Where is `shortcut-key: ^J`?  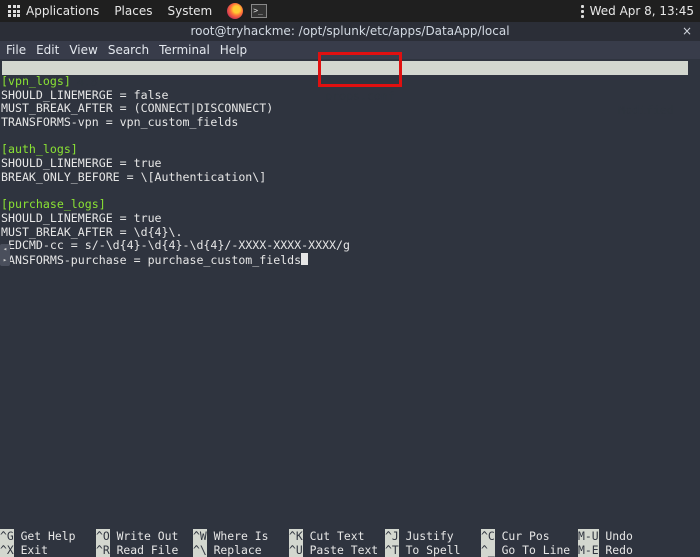
shortcut-key: ^J is located at coordinates (392, 536).